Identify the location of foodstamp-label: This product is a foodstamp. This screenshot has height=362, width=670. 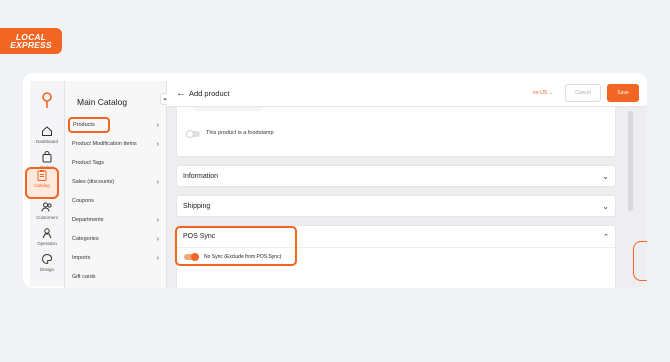
(240, 133).